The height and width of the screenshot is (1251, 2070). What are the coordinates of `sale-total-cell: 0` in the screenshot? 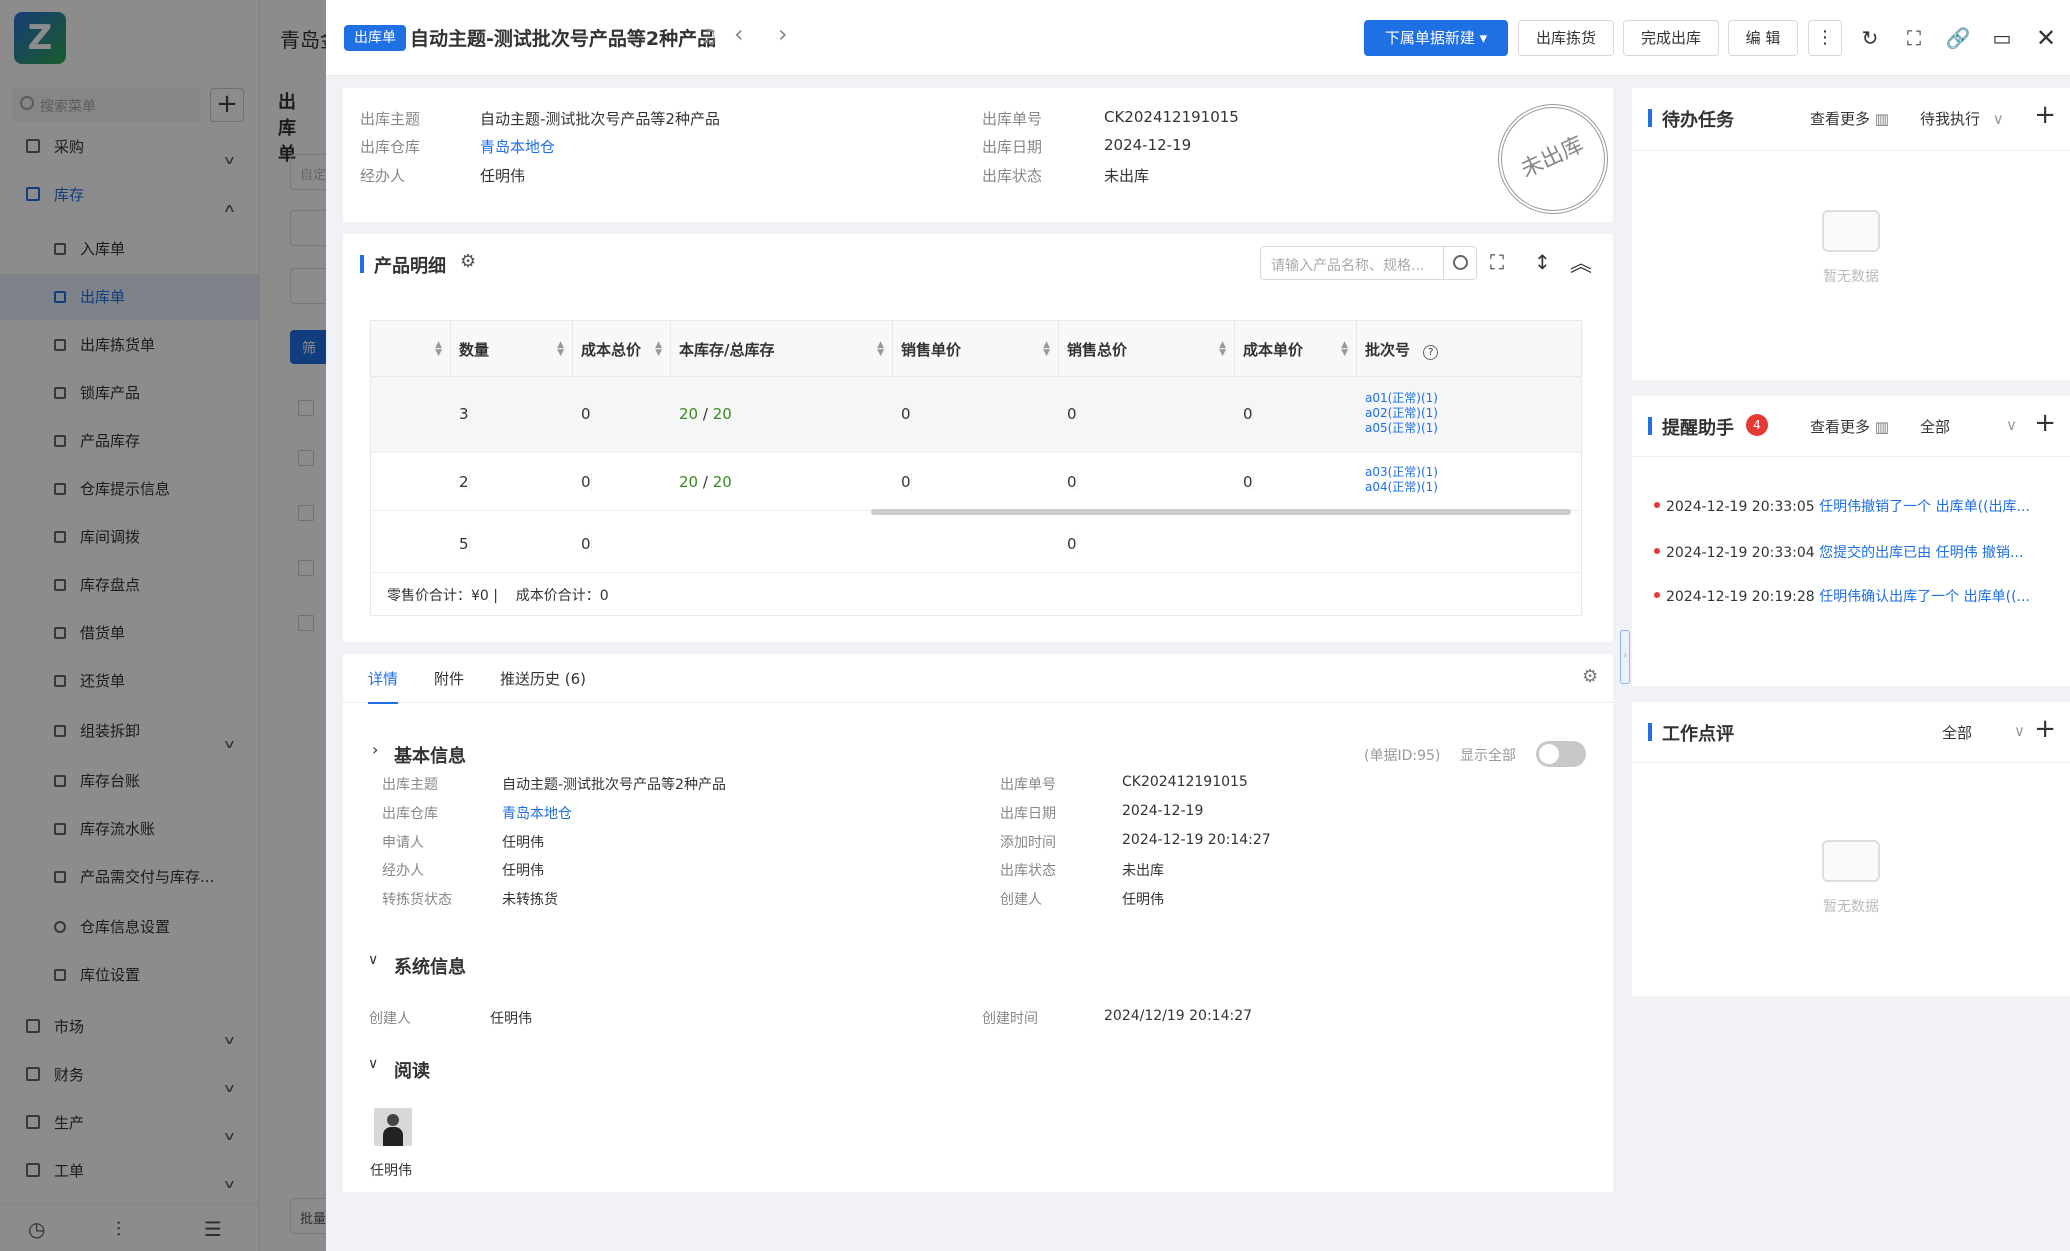 It's located at (1068, 414).